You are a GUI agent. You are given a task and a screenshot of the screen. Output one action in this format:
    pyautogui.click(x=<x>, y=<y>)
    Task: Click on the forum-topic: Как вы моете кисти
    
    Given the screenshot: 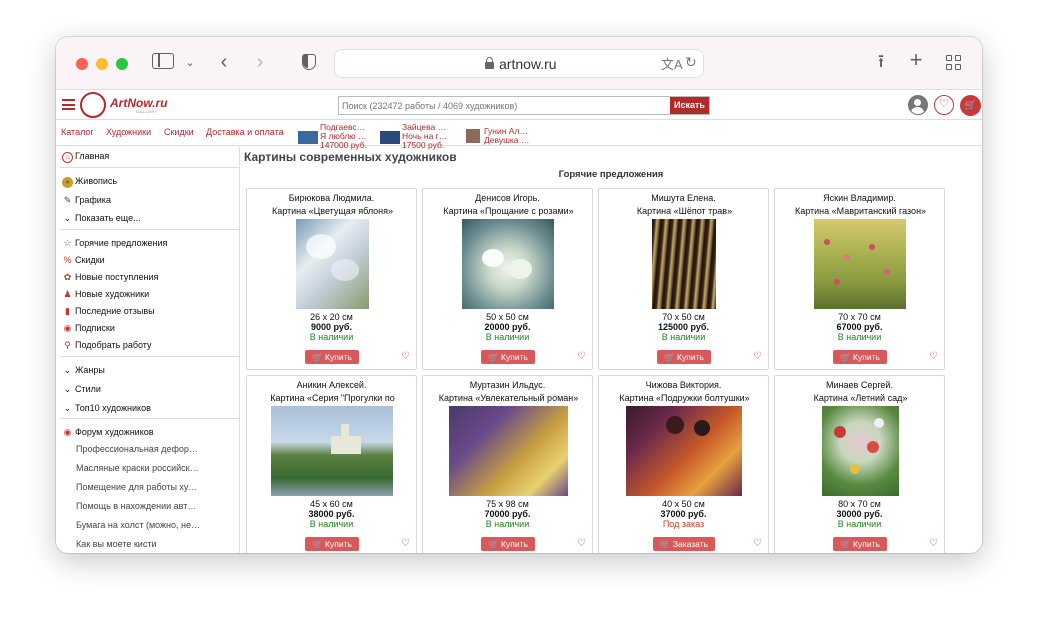 What is the action you would take?
    pyautogui.click(x=116, y=544)
    